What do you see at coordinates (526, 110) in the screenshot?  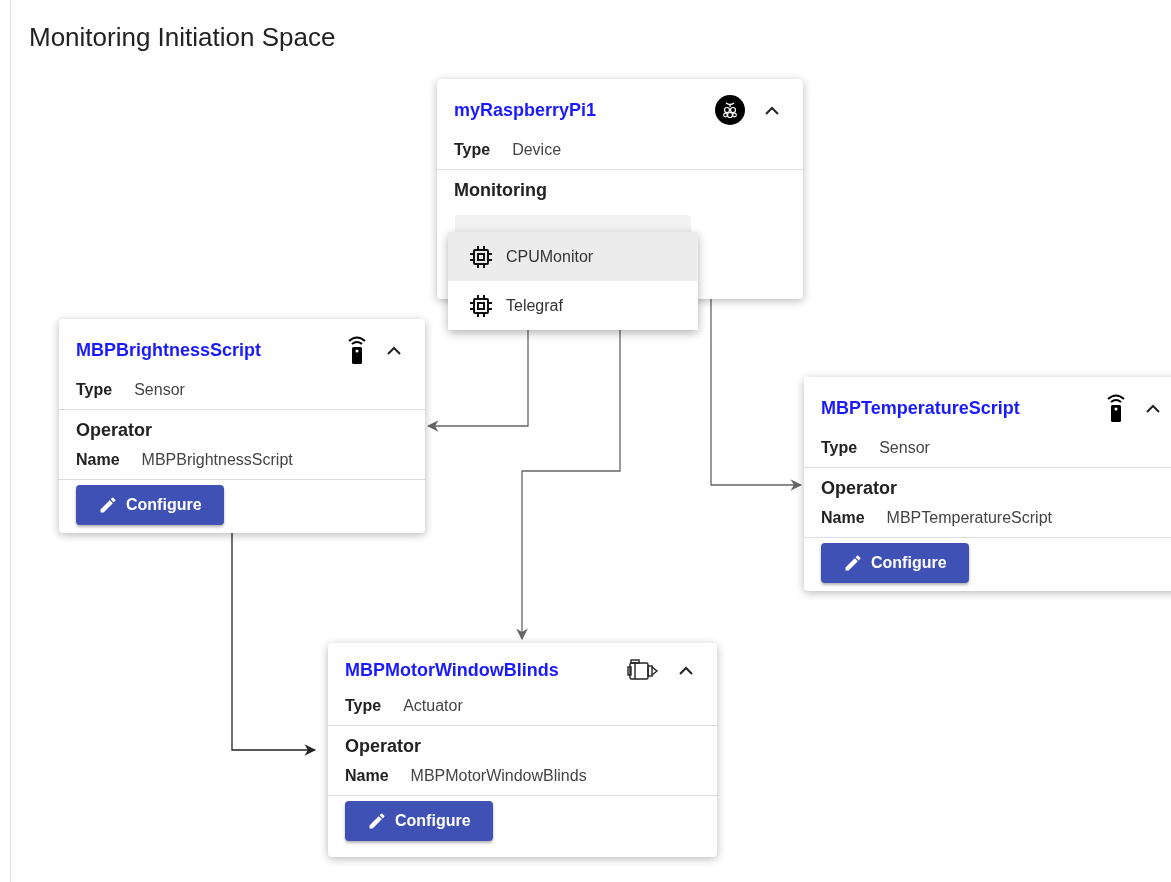 I see `node-name: myRaspberryPi1` at bounding box center [526, 110].